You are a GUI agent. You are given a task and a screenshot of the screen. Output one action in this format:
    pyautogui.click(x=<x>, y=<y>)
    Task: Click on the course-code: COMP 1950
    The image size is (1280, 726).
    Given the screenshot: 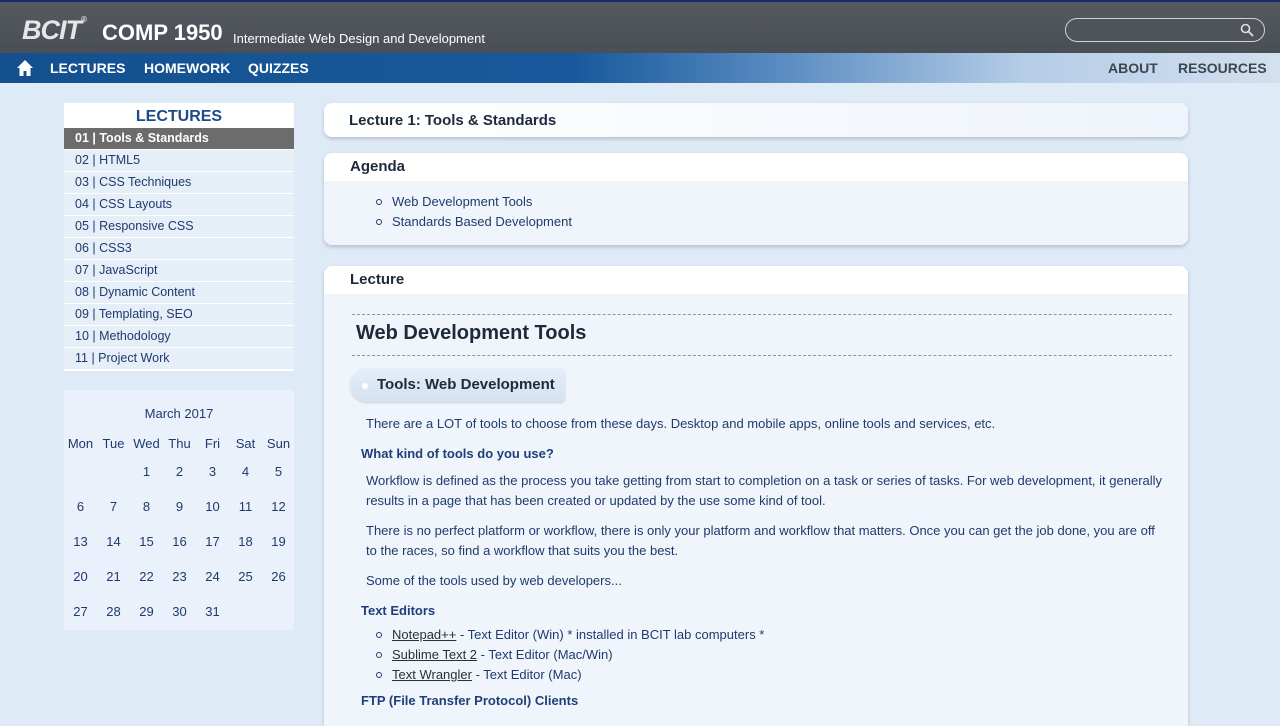 What is the action you would take?
    pyautogui.click(x=162, y=32)
    